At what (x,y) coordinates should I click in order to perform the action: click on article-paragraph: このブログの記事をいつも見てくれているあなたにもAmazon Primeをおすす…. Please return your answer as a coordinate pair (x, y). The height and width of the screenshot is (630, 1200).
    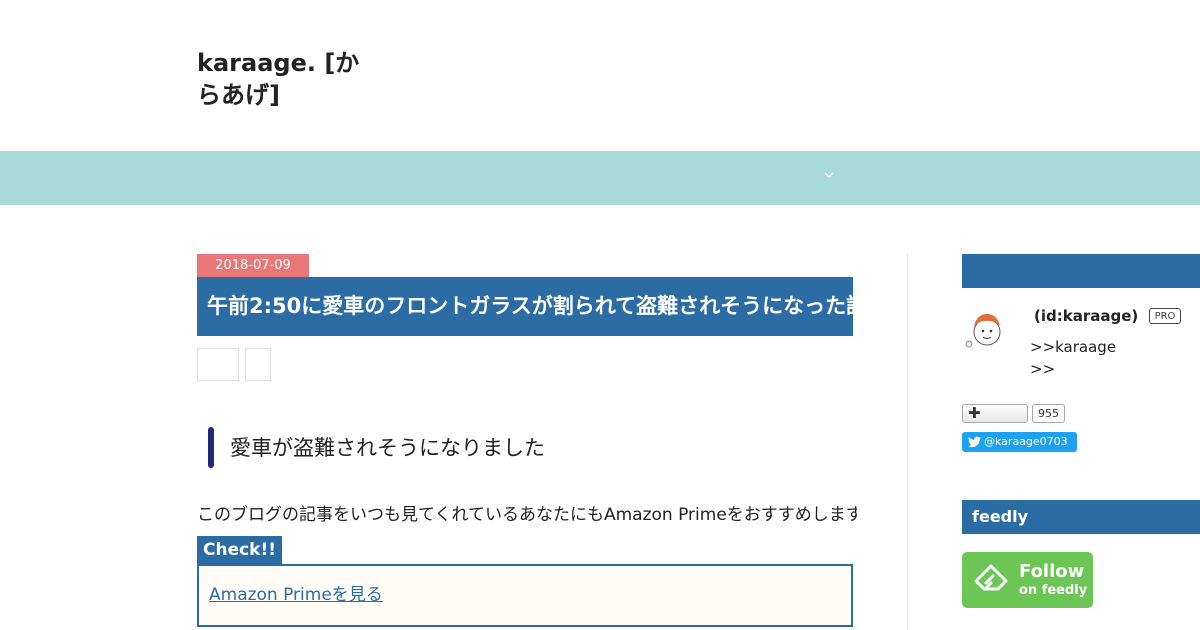
    Looking at the image, I should click on (527, 515).